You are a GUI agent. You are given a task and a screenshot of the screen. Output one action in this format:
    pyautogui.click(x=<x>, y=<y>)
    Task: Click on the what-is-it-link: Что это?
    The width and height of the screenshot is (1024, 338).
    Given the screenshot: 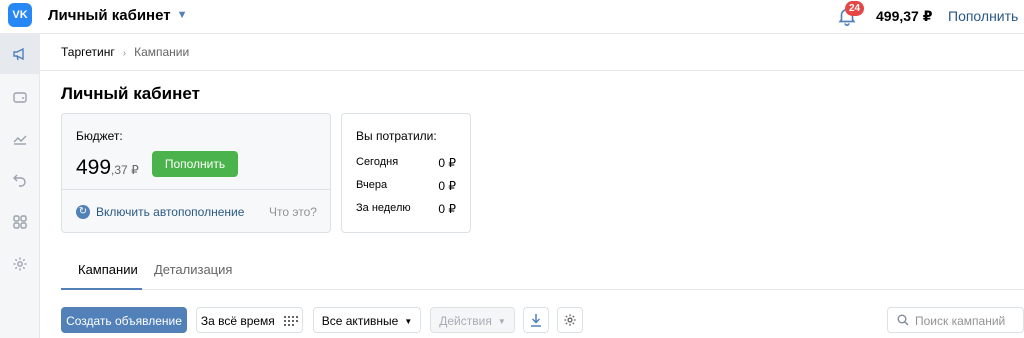 What is the action you would take?
    pyautogui.click(x=293, y=212)
    